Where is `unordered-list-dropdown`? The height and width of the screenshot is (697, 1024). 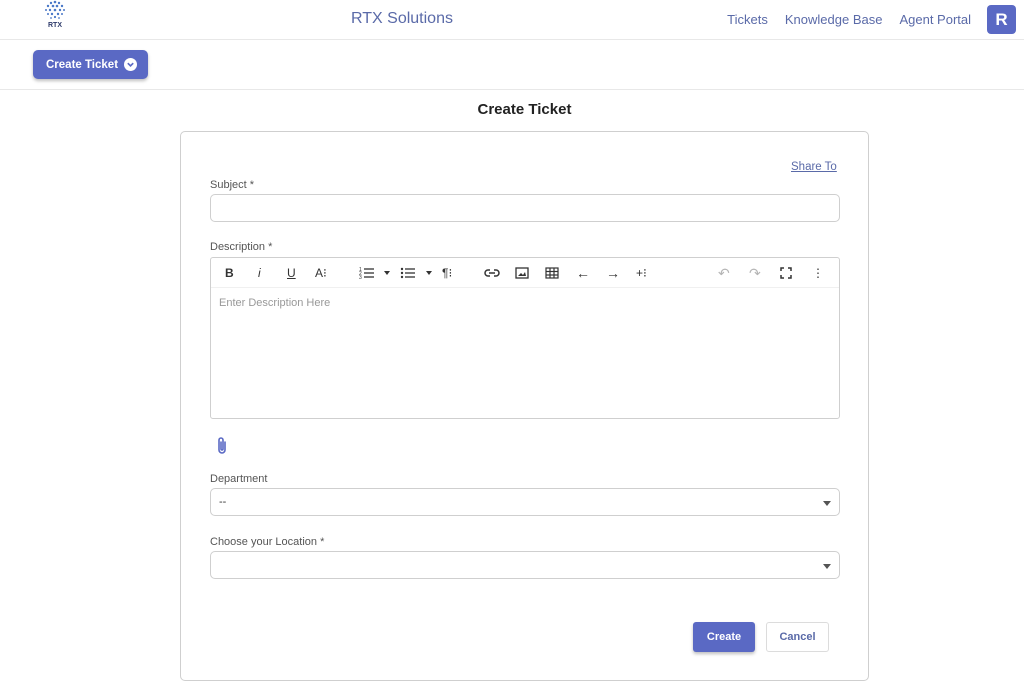
unordered-list-dropdown is located at coordinates (429, 273).